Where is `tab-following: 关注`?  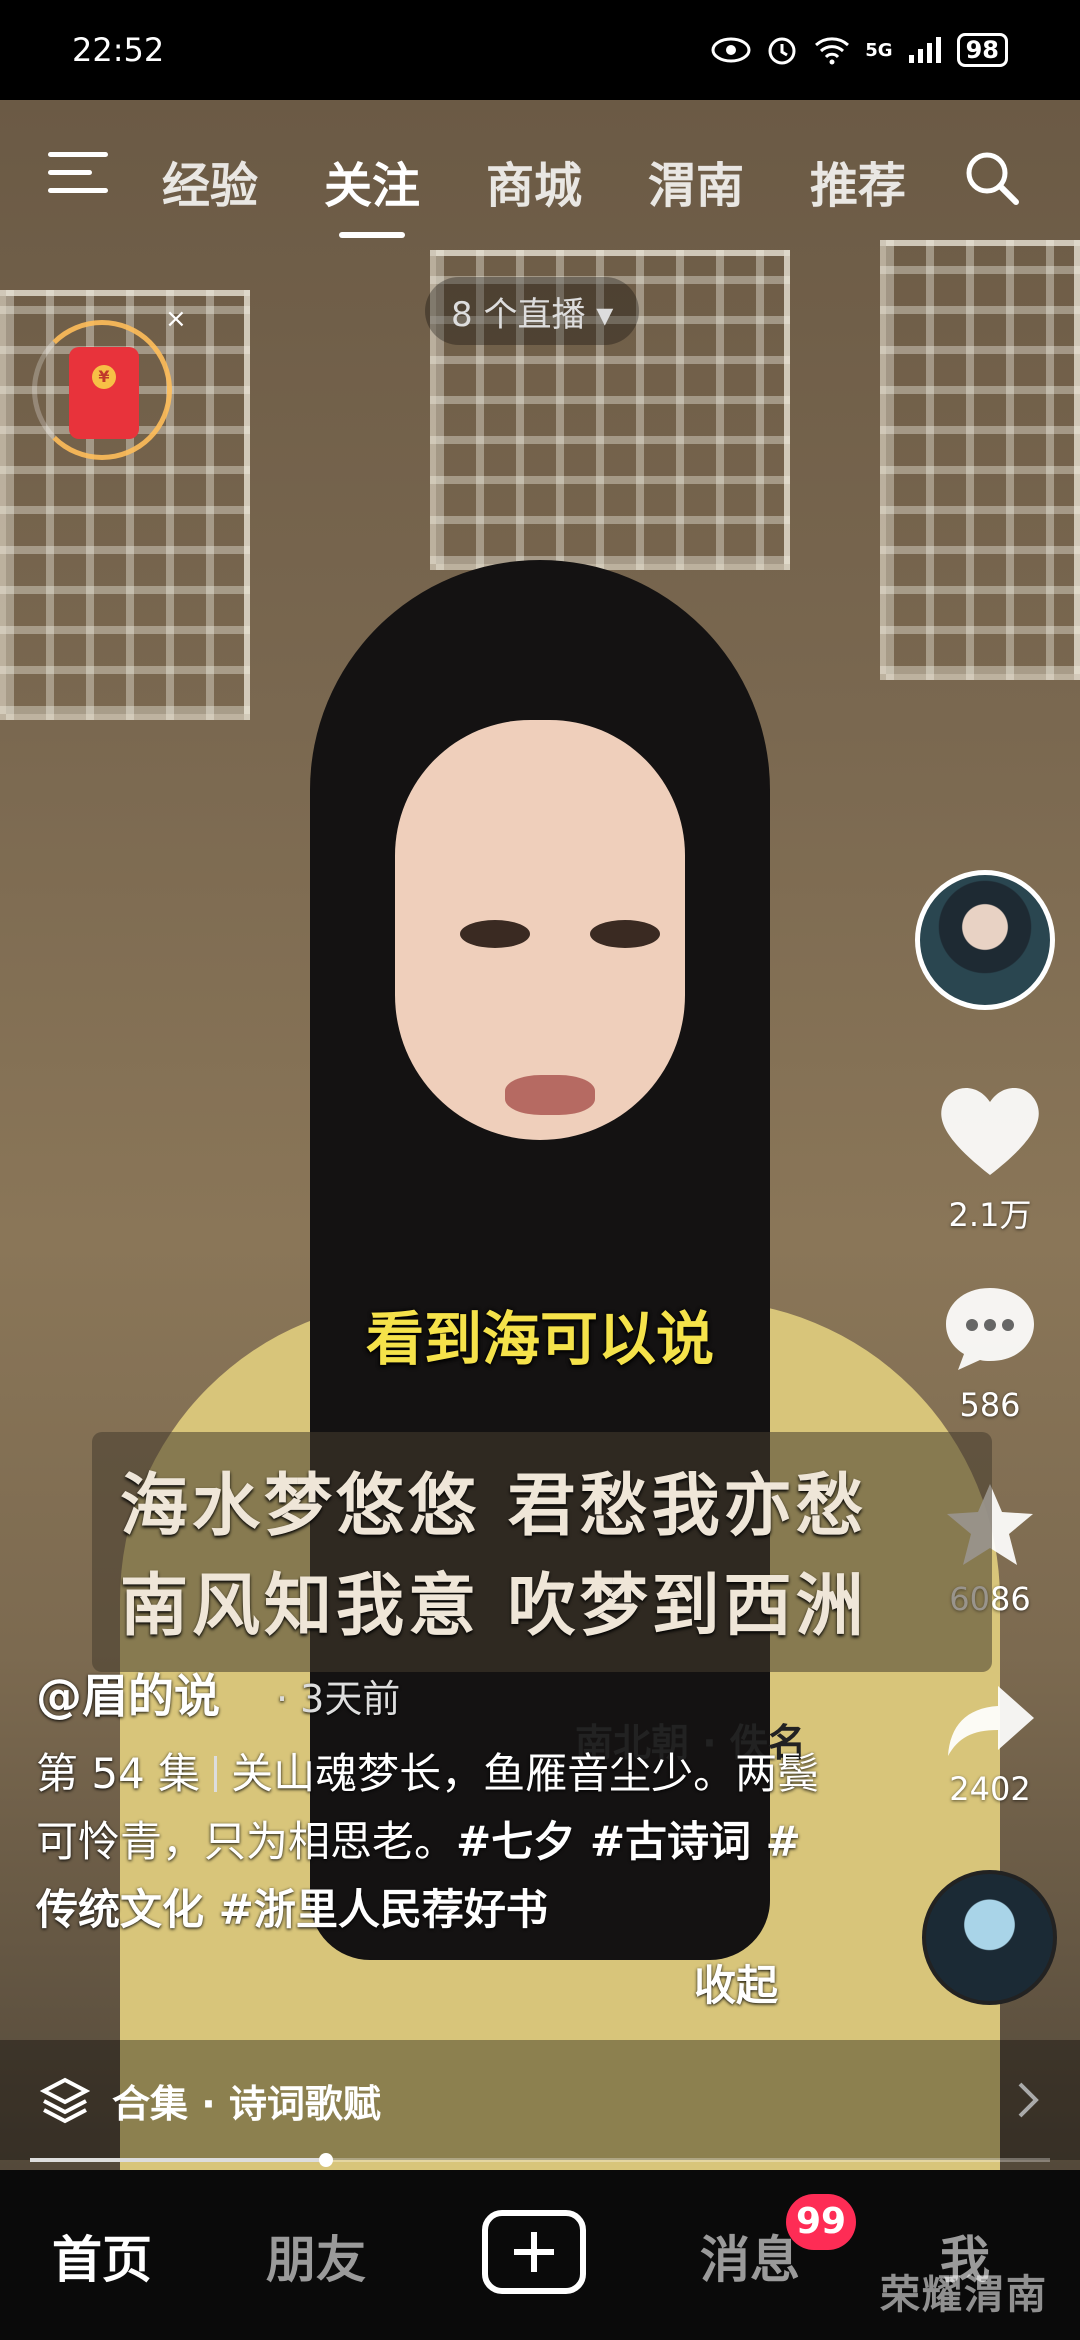 tab-following: 关注 is located at coordinates (372, 192).